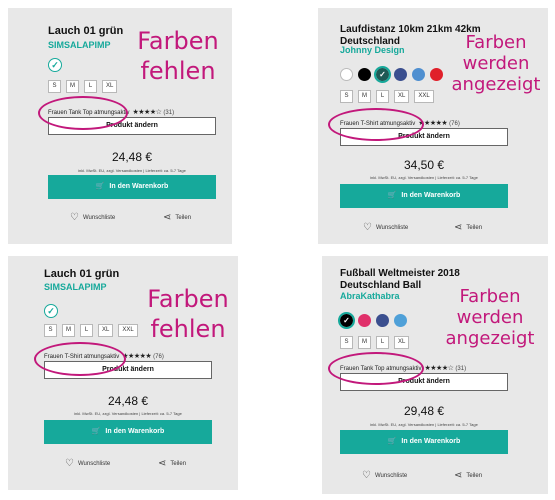 The width and height of the screenshot is (555, 500). I want to click on brand-link: Johnny Design, so click(372, 50).